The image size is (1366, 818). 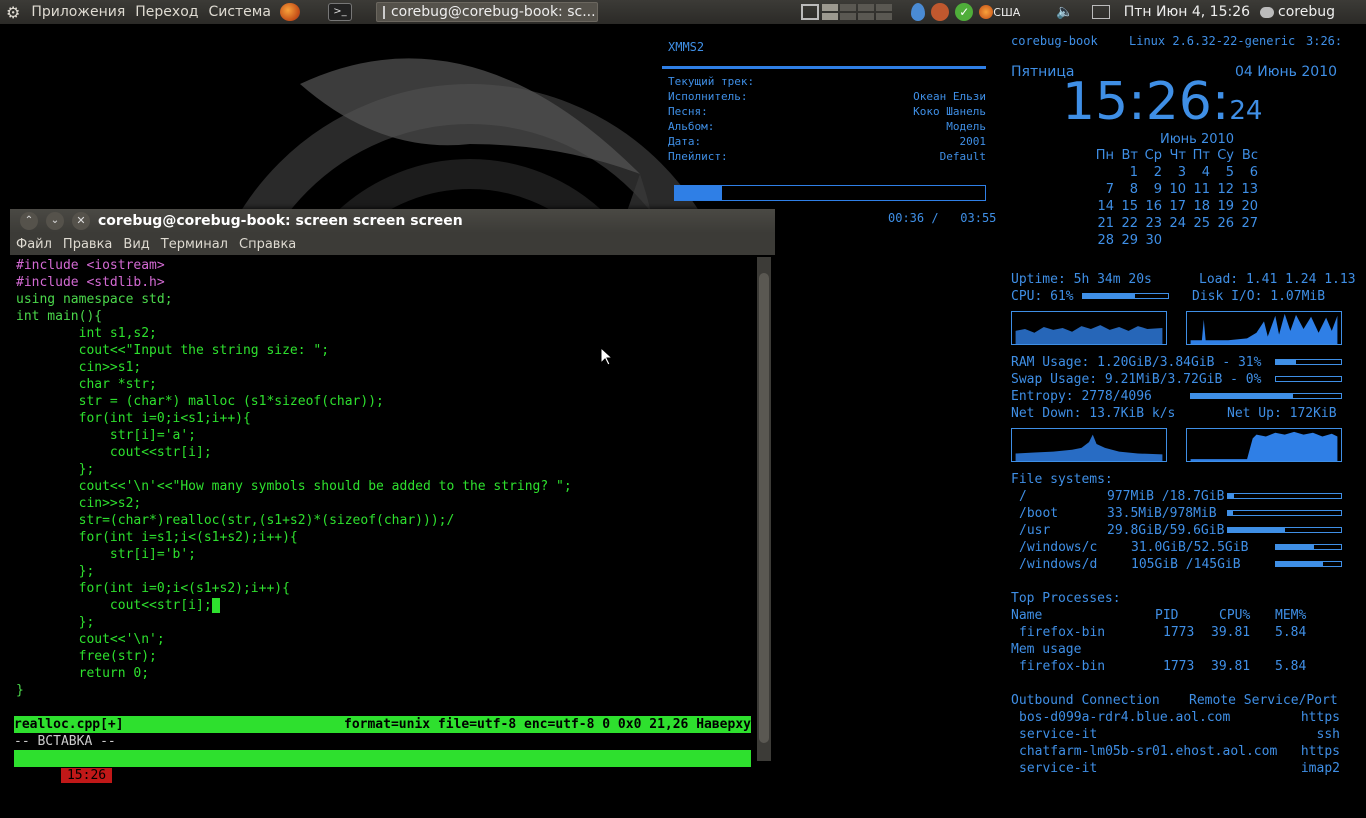 What do you see at coordinates (1263, 700) in the screenshot?
I see `remote-port-title: Remote Service/Port` at bounding box center [1263, 700].